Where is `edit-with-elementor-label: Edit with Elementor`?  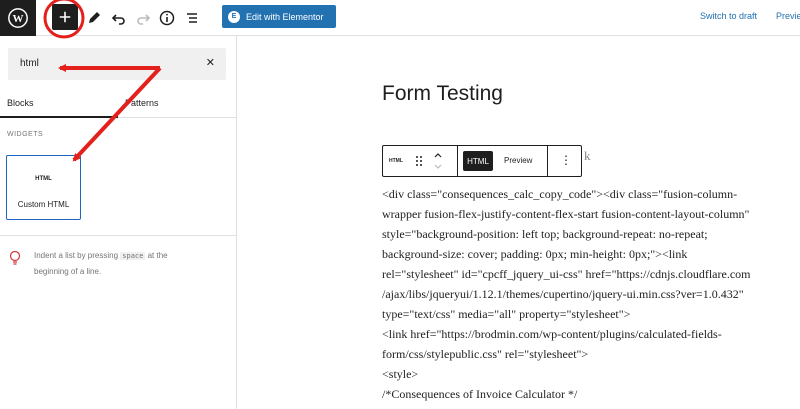 edit-with-elementor-label: Edit with Elementor is located at coordinates (285, 16).